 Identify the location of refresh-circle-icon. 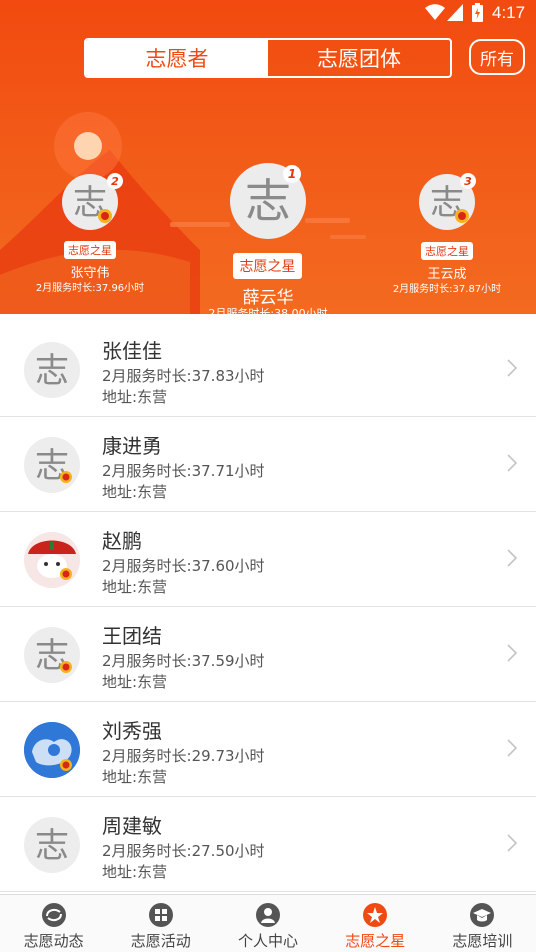
(53, 915).